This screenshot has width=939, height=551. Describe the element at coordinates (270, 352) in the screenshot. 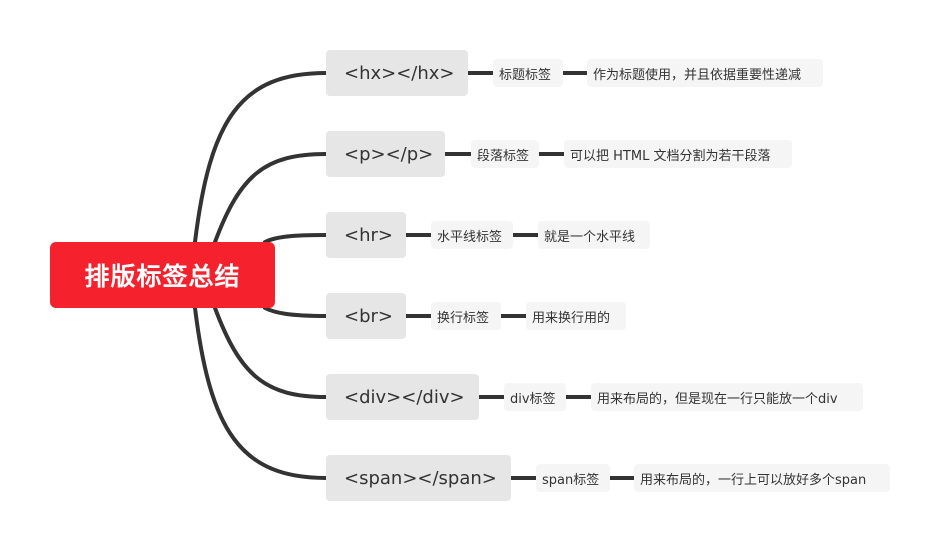

I see `connector-root-div` at that location.